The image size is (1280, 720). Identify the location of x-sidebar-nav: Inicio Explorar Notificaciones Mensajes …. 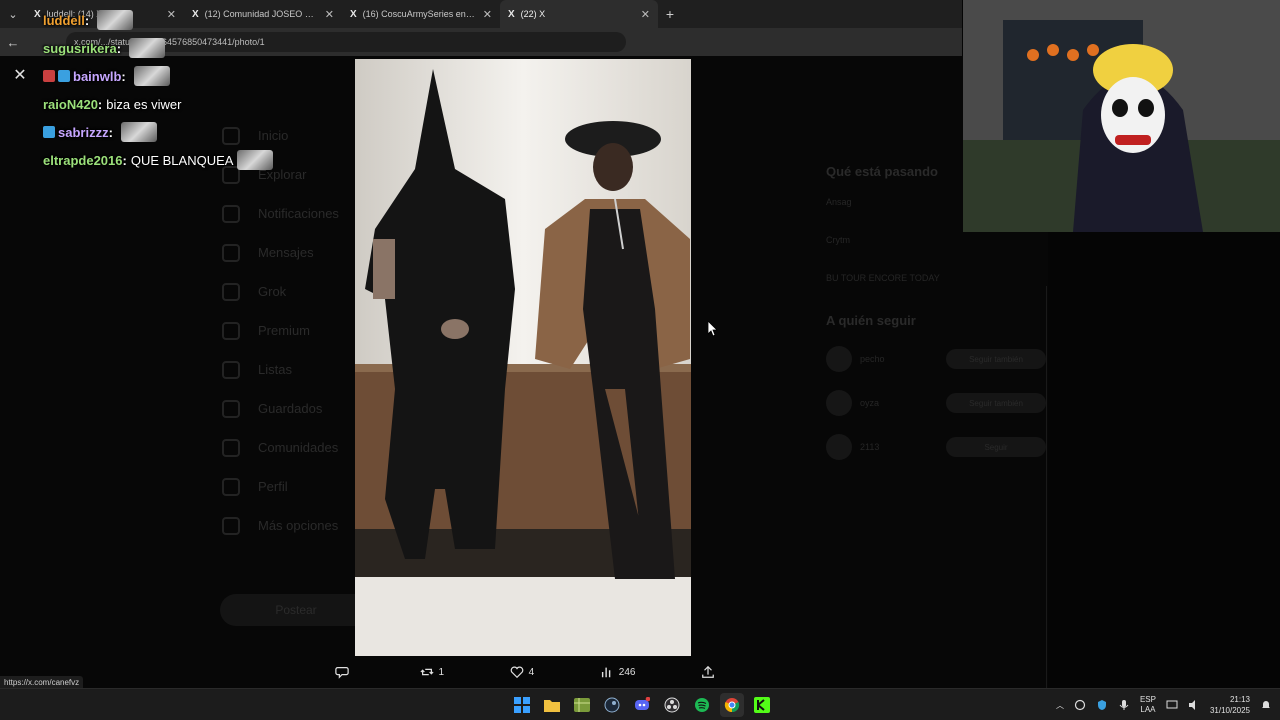
(292, 330).